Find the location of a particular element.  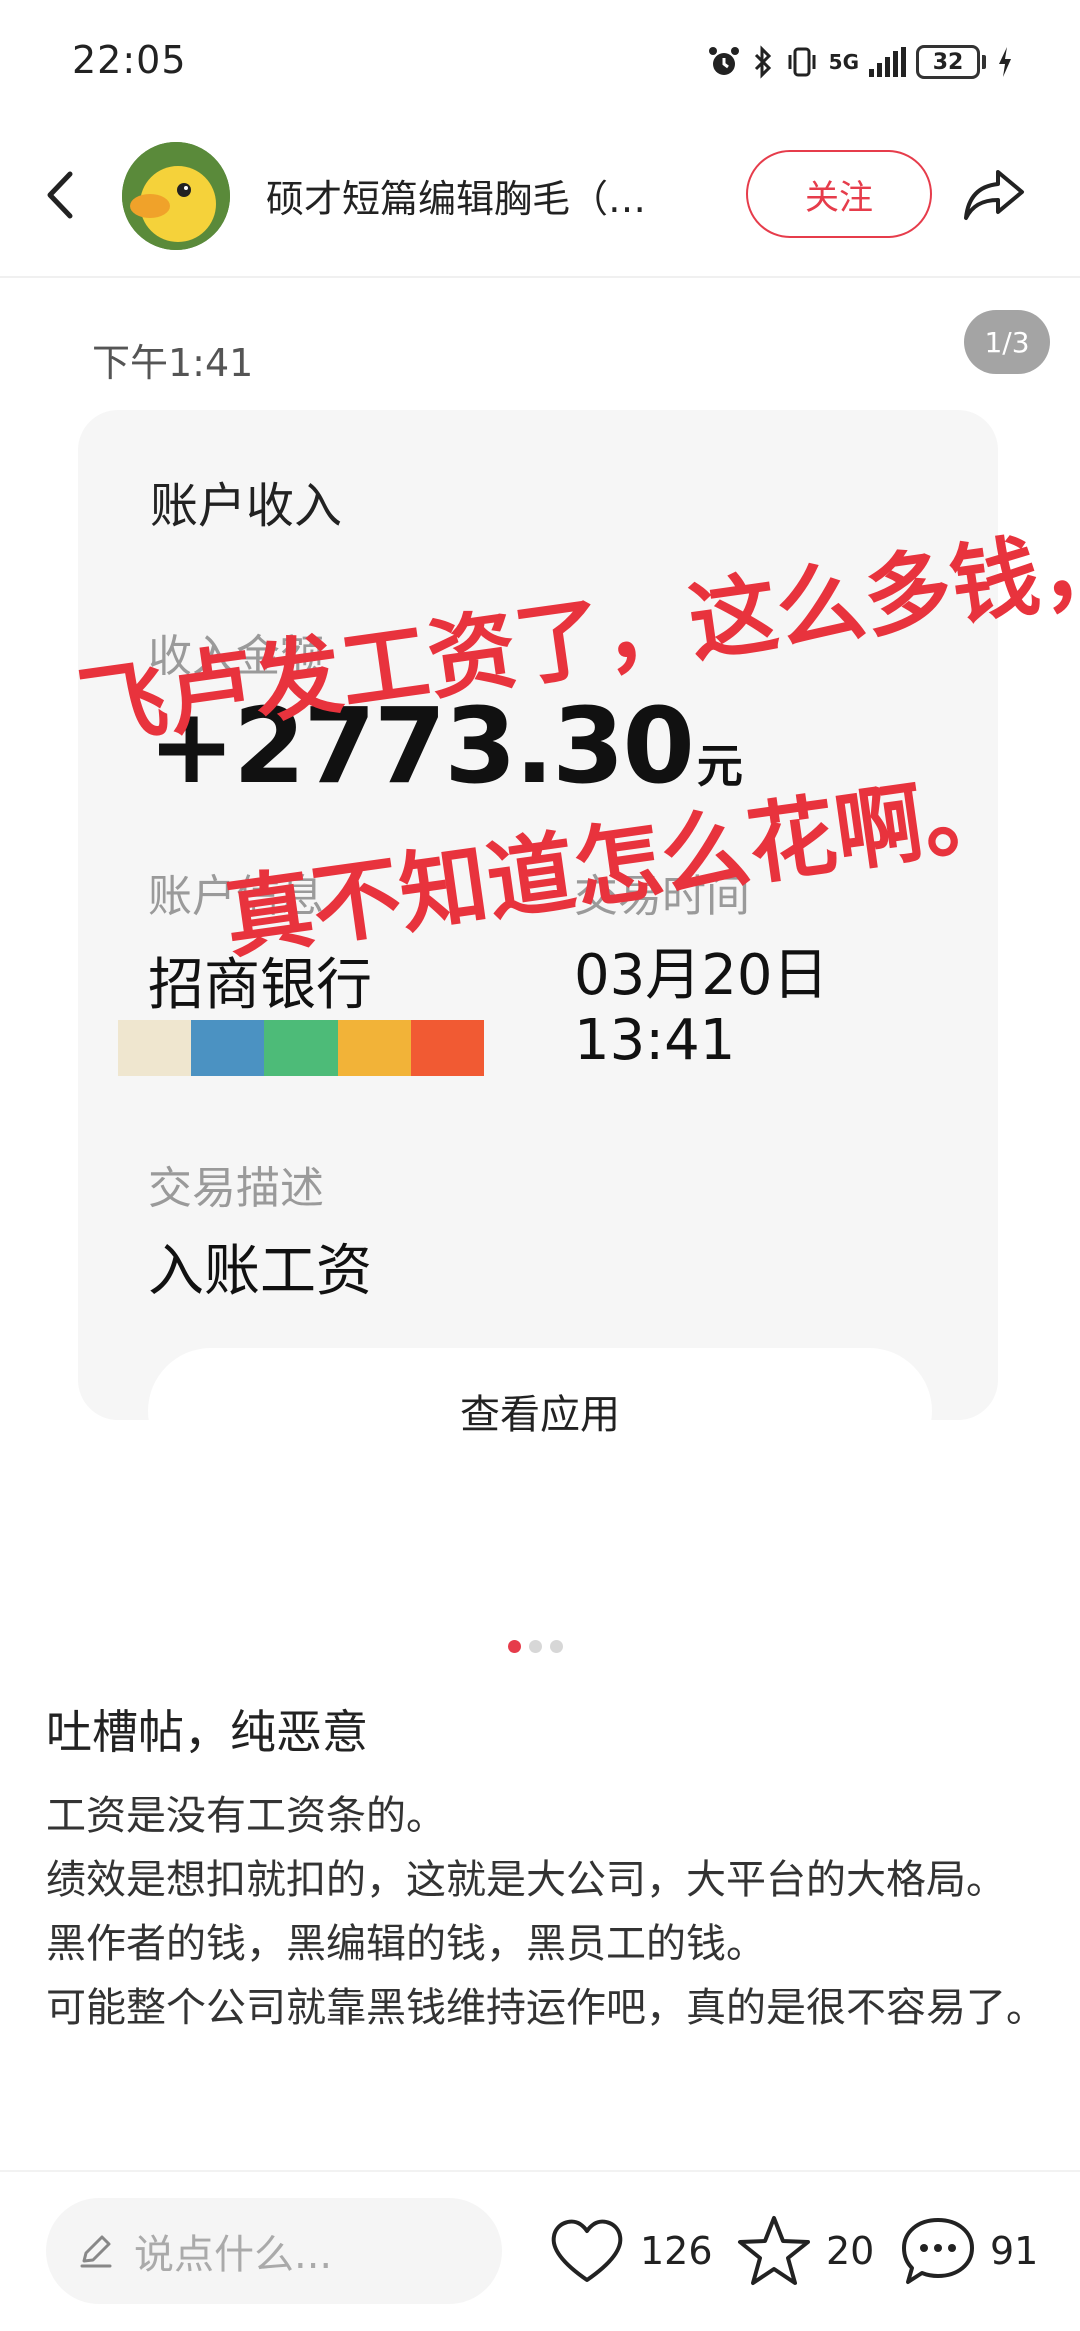

share-icon is located at coordinates (994, 195).